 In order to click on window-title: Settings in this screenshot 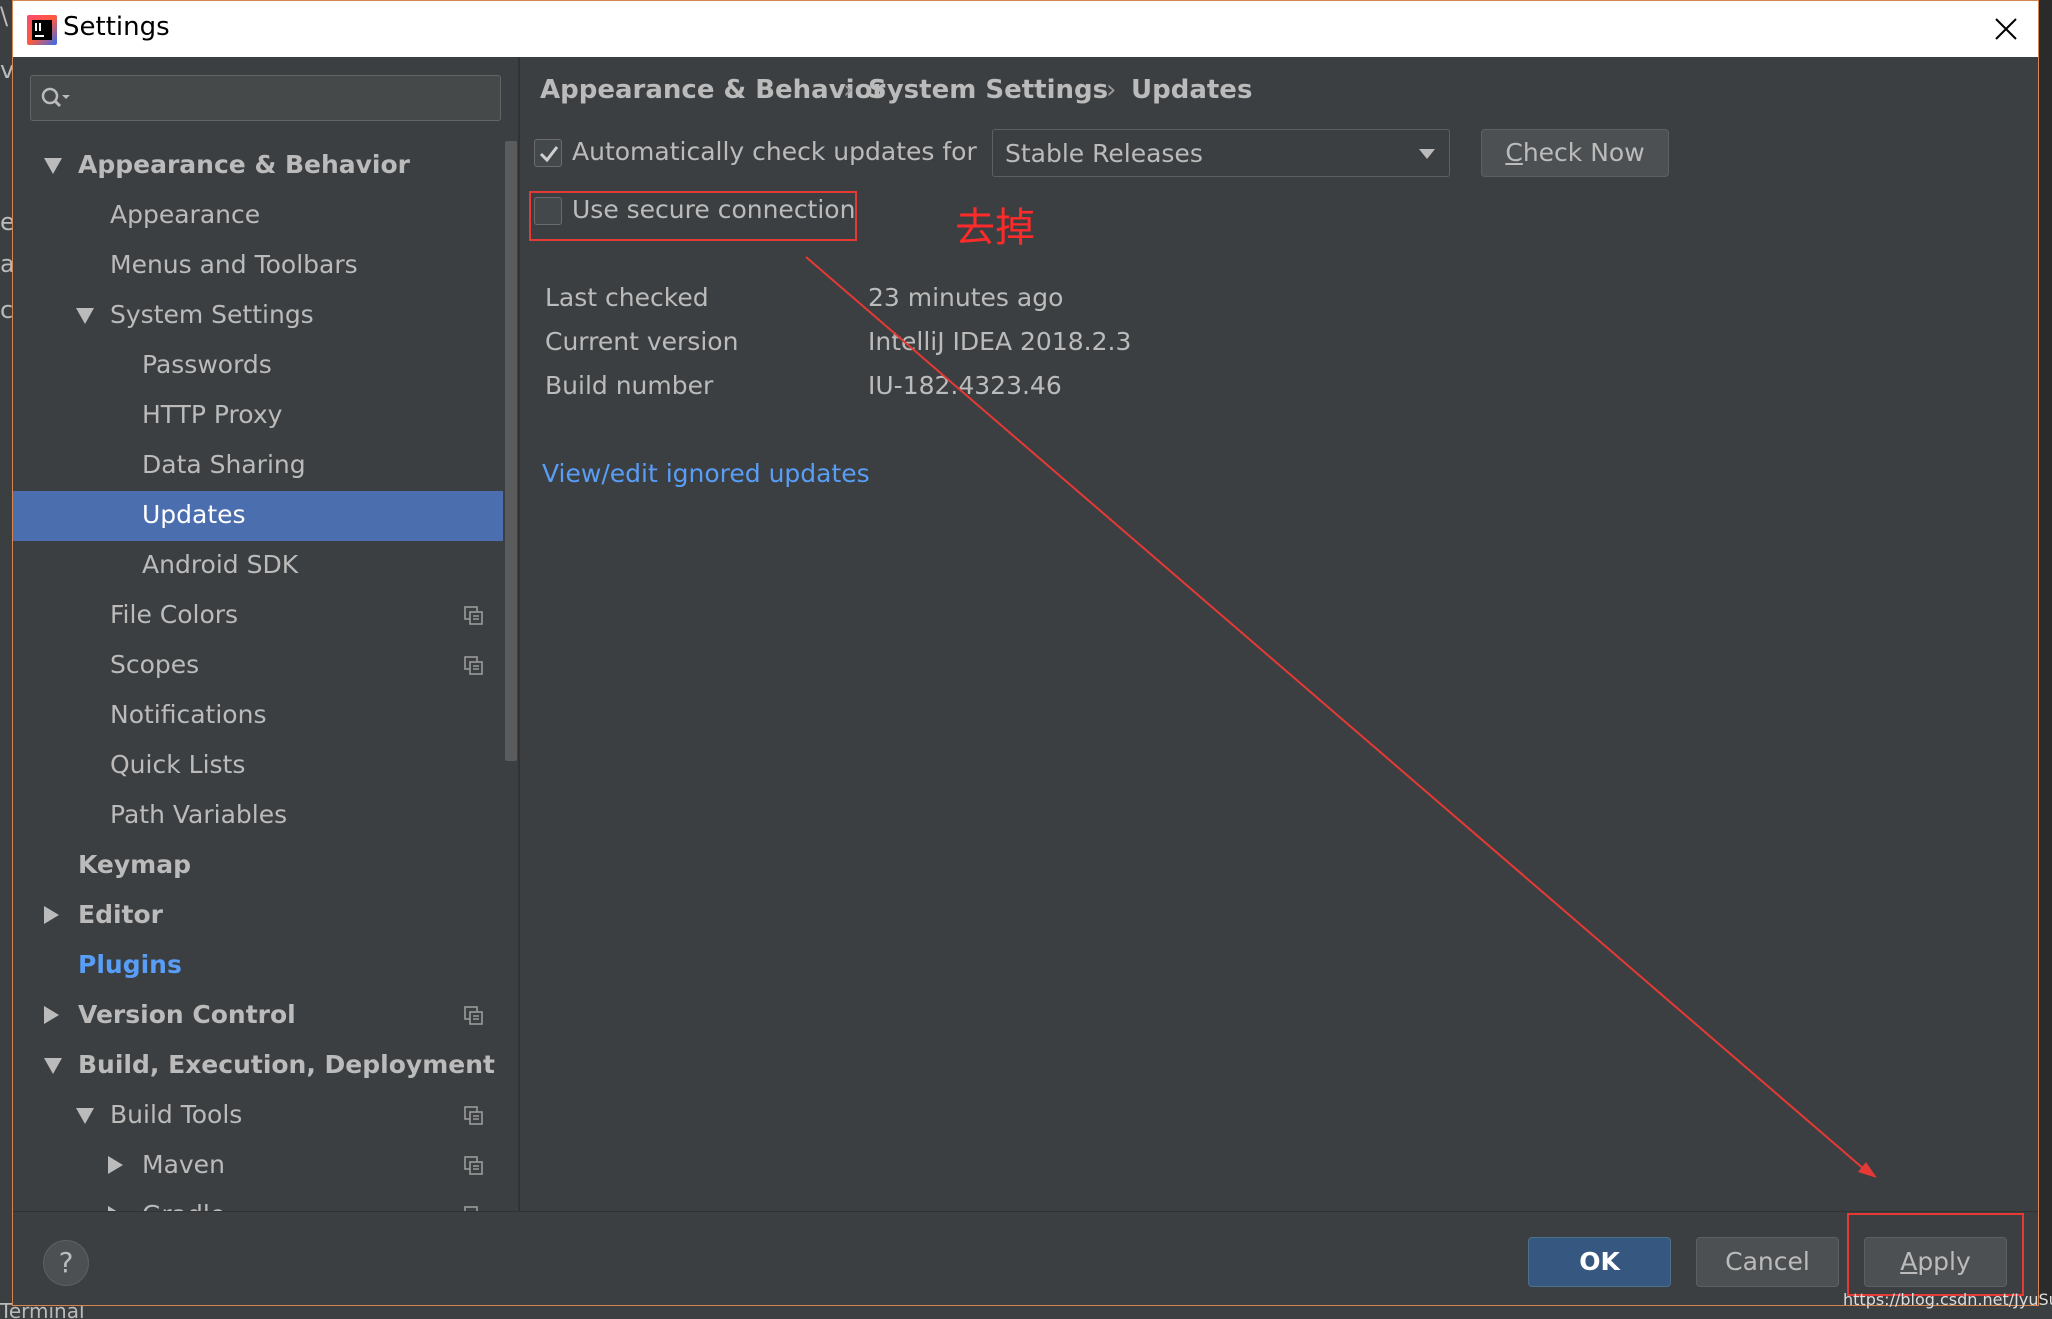, I will do `click(116, 27)`.